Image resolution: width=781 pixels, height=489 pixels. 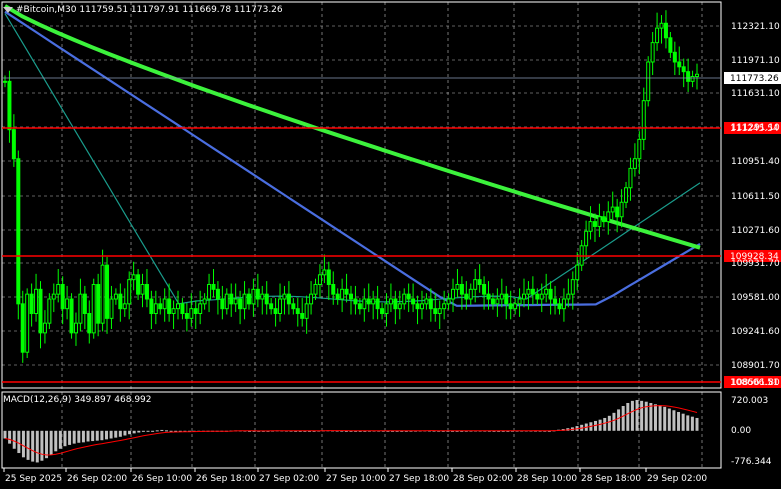 I want to click on price-tick-label: 108561.80, so click(x=755, y=383).